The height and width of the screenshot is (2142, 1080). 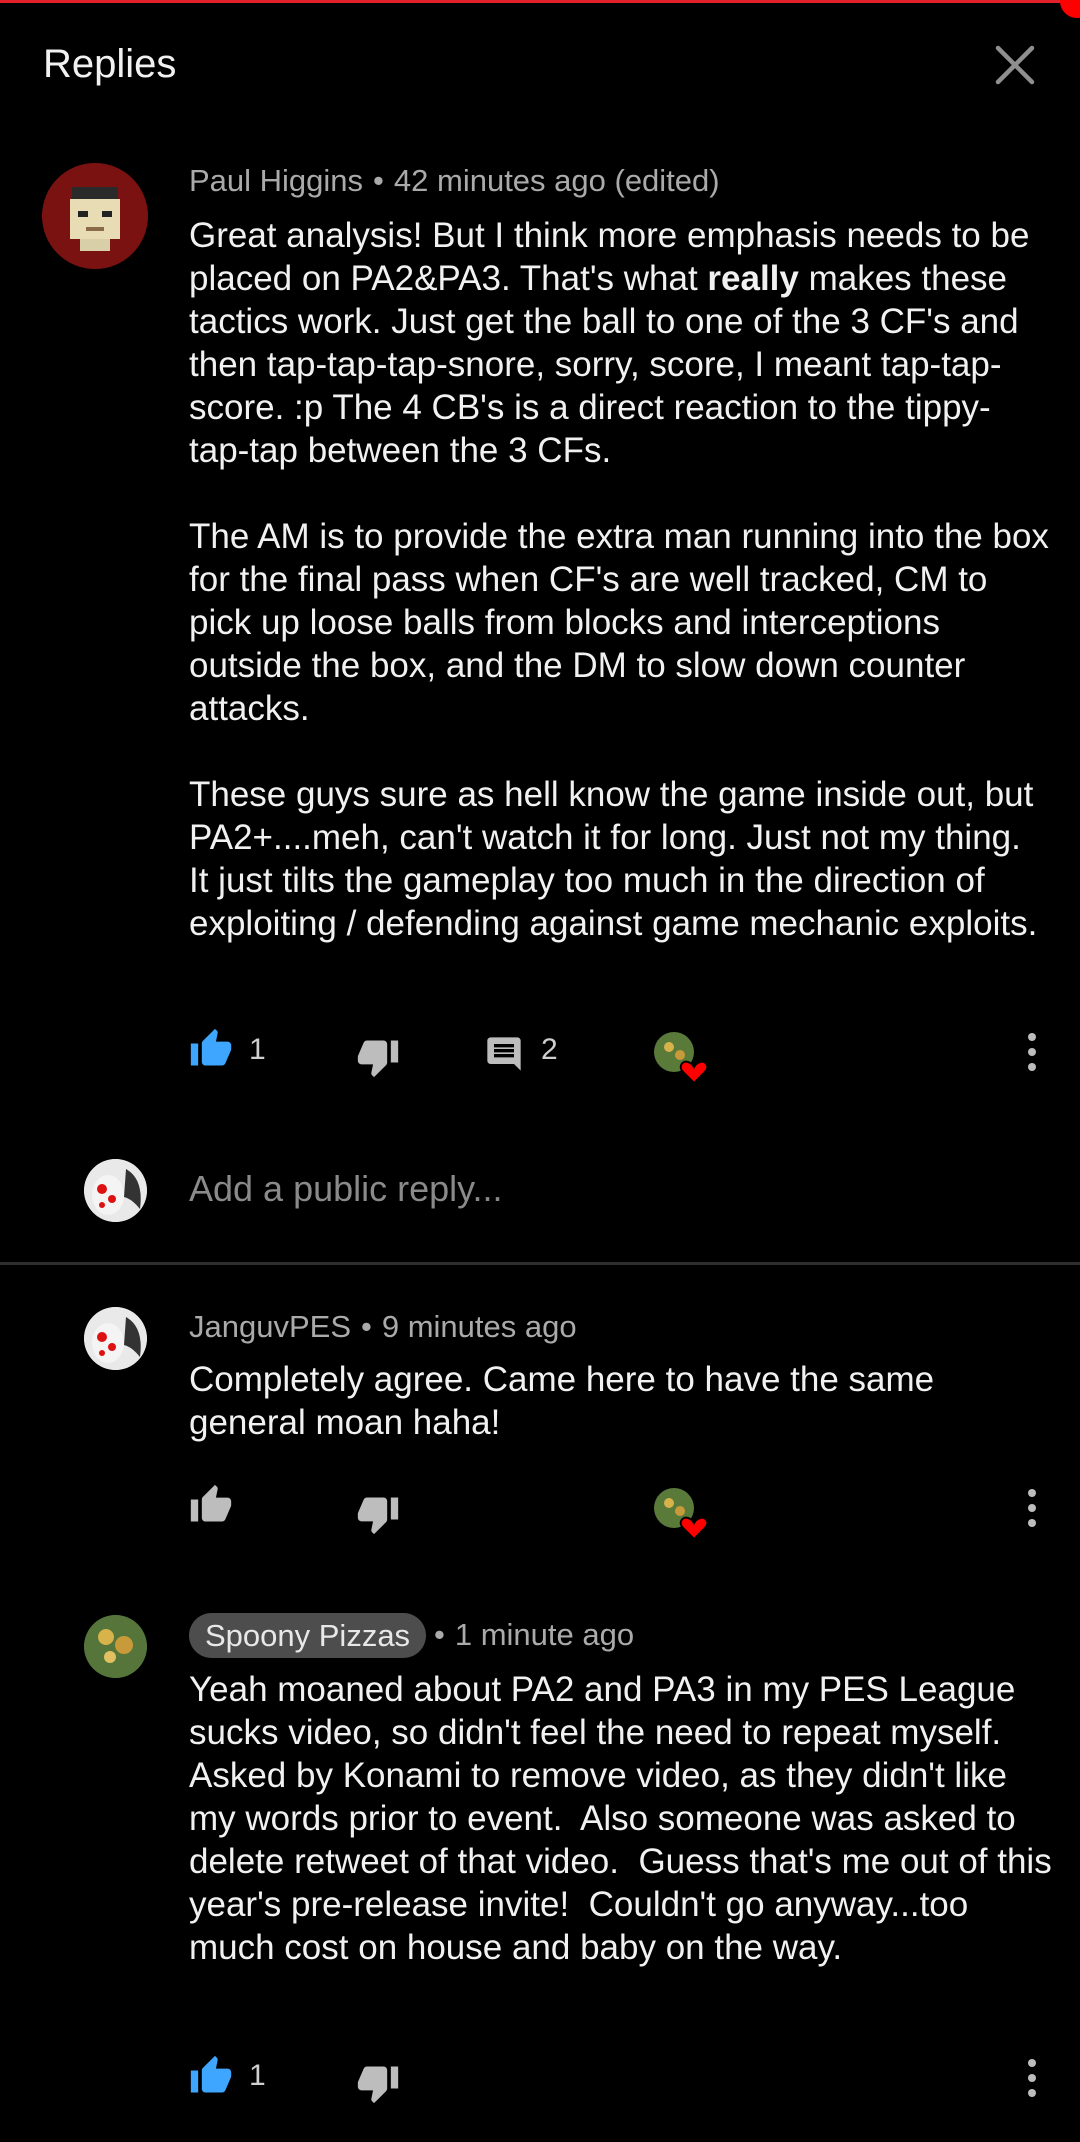 I want to click on avatar-spoony-pizzas, so click(x=115, y=1646).